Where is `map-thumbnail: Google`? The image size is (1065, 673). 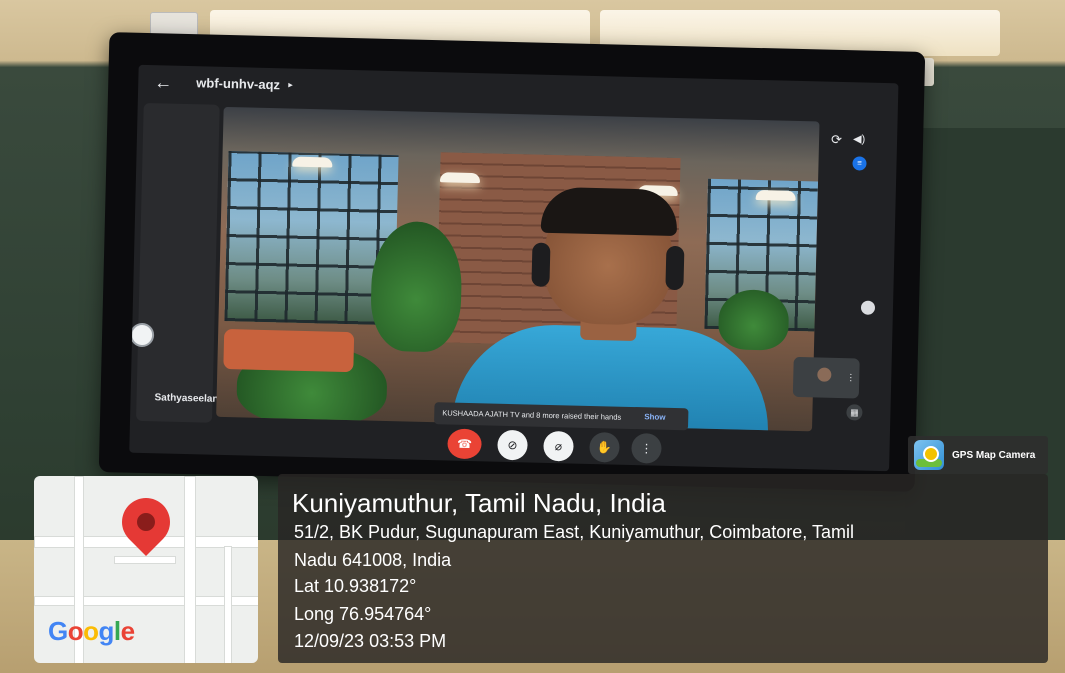
map-thumbnail: Google is located at coordinates (146, 569).